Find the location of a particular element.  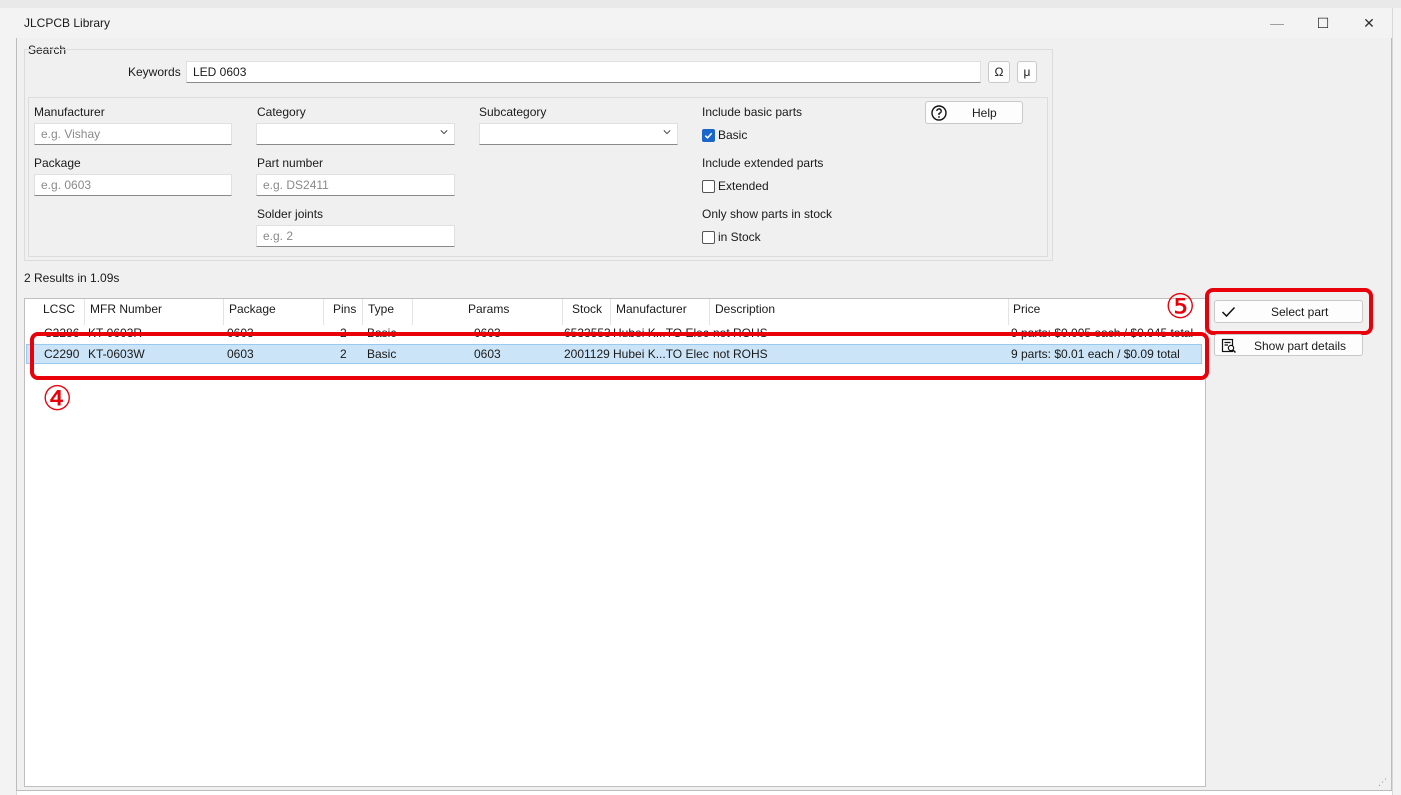

window-title: JLCPCB Library is located at coordinates (67, 23).